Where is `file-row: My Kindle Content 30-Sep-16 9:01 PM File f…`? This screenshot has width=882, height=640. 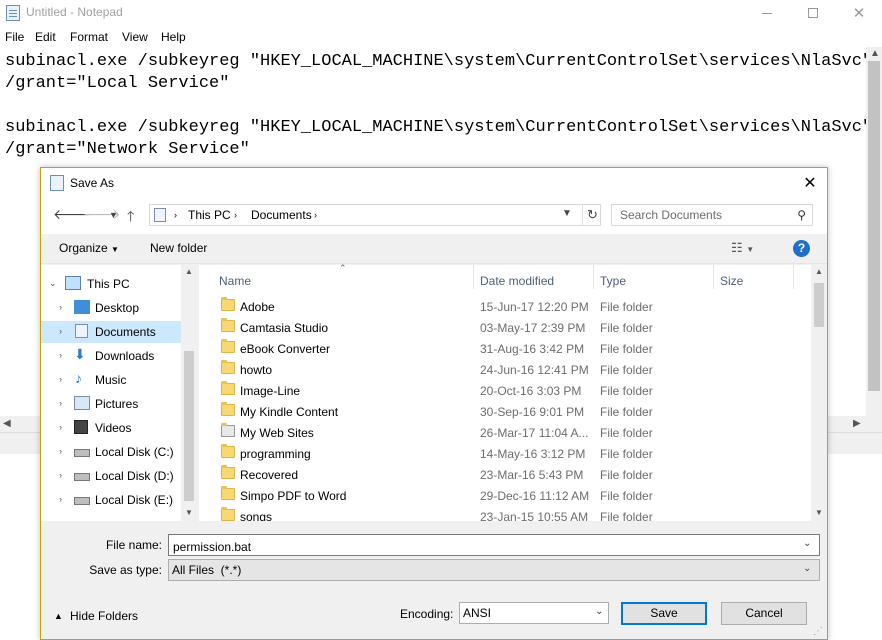 file-row: My Kindle Content 30-Sep-16 9:01 PM File f… is located at coordinates (505, 411).